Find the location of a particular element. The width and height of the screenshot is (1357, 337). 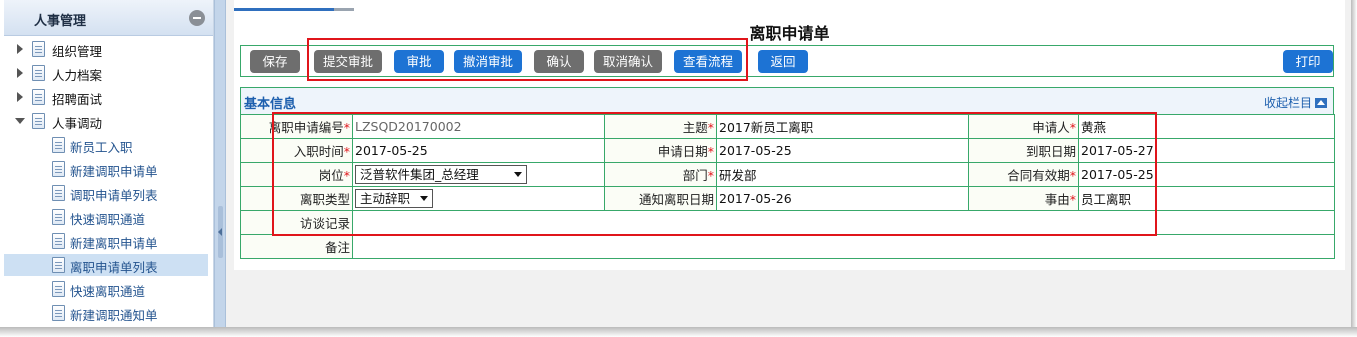

sidebar-item-transfer-list: 调职申请单列表 is located at coordinates (106, 193).